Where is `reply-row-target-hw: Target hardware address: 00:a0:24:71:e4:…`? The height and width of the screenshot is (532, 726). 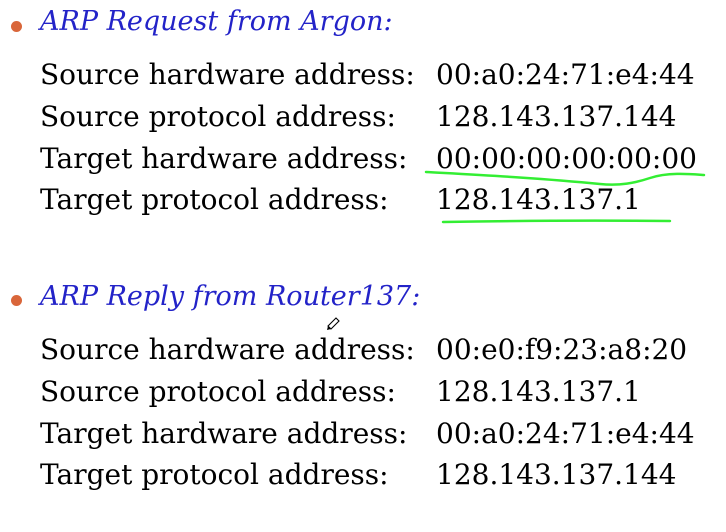 reply-row-target-hw: Target hardware address: 00:a0:24:71:e4:… is located at coordinates (363, 434).